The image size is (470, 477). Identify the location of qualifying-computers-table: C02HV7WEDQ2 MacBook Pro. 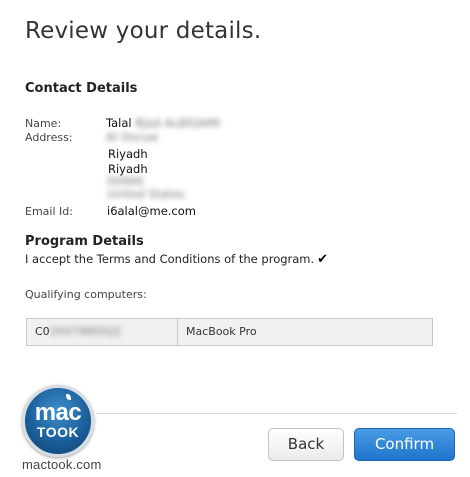
(229, 332).